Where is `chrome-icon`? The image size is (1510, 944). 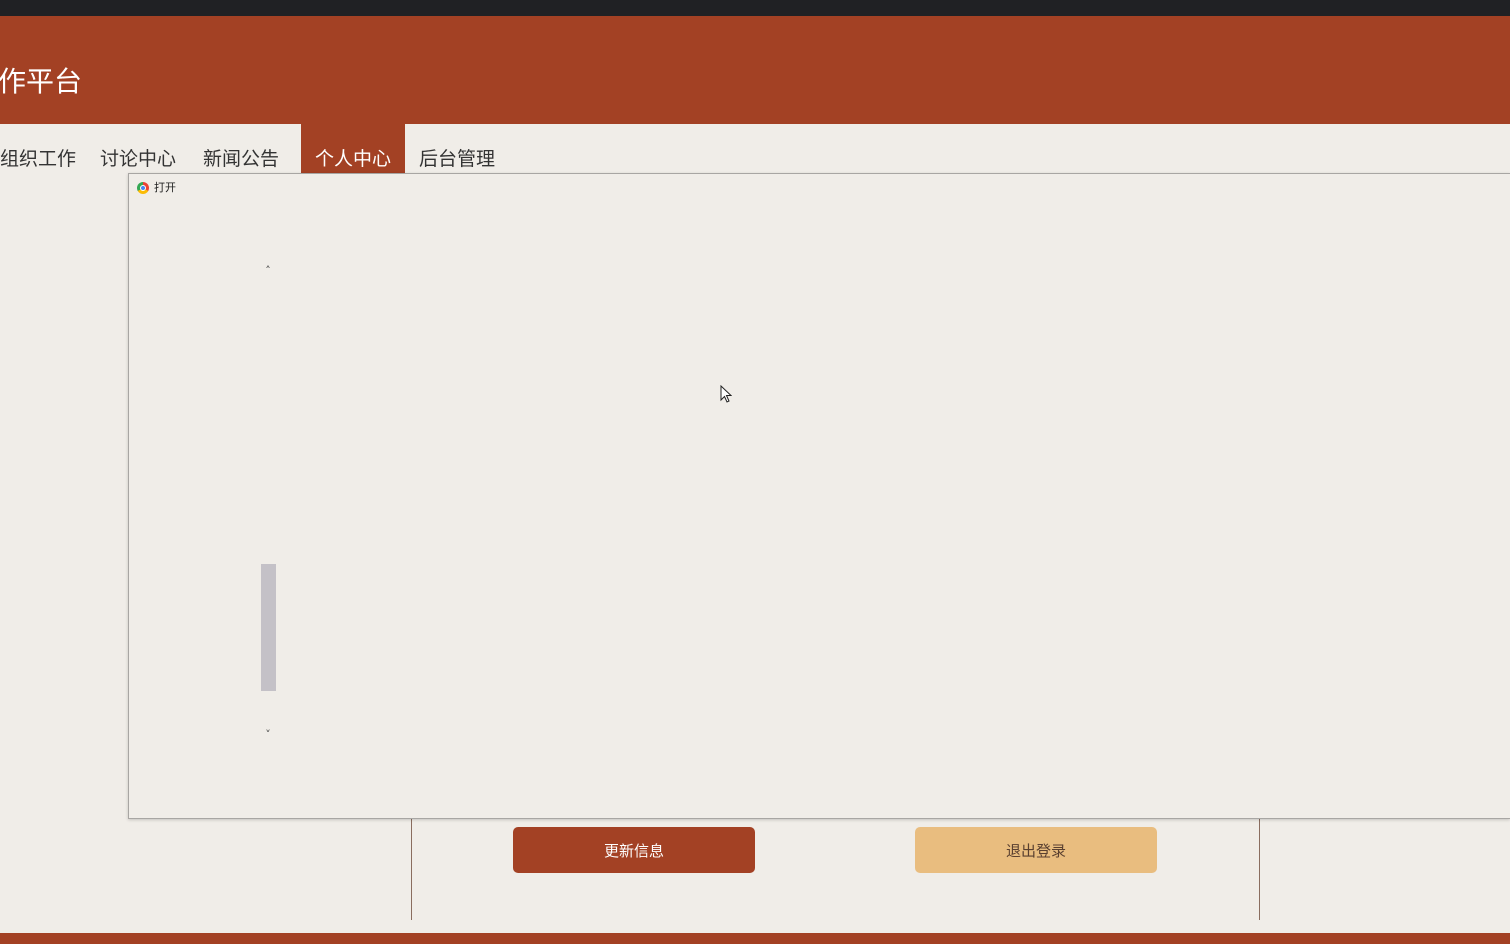 chrome-icon is located at coordinates (143, 188).